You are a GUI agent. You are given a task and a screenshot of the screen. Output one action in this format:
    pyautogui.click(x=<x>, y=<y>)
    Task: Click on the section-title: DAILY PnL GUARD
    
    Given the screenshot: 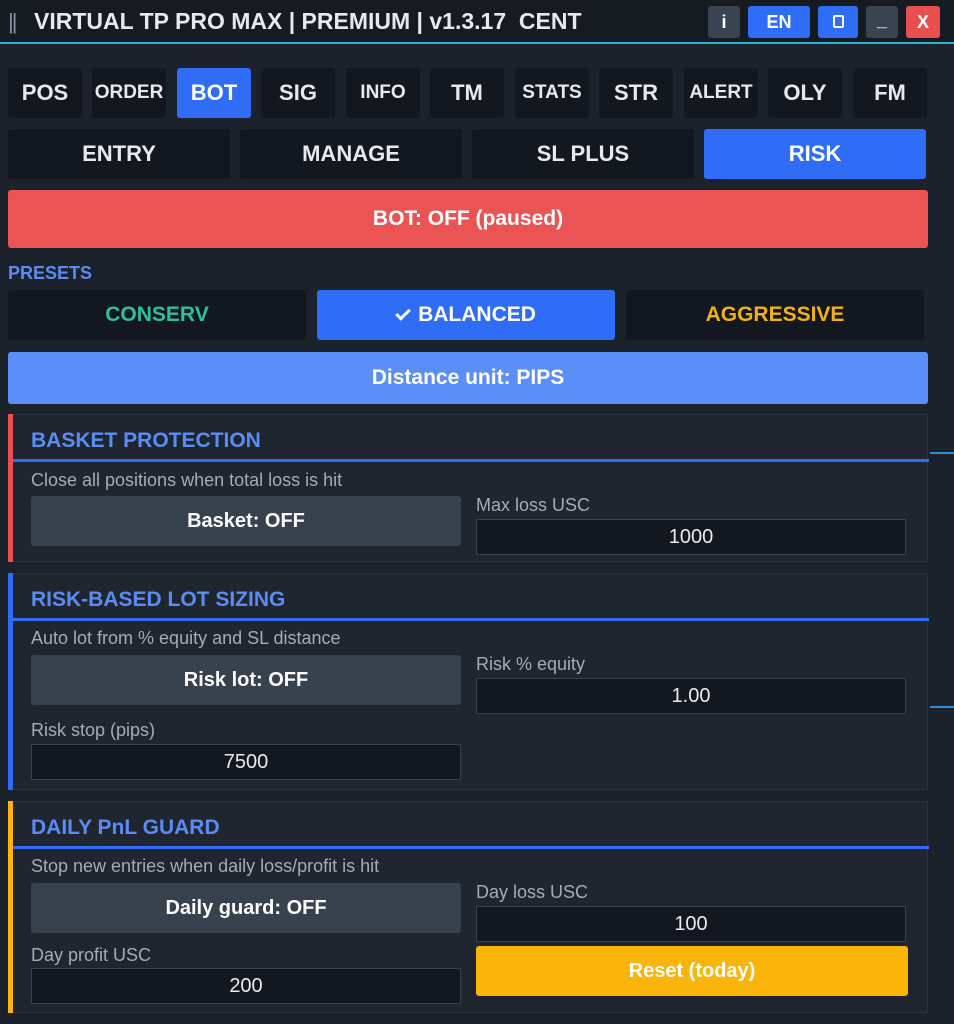 What is the action you would take?
    pyautogui.click(x=125, y=827)
    